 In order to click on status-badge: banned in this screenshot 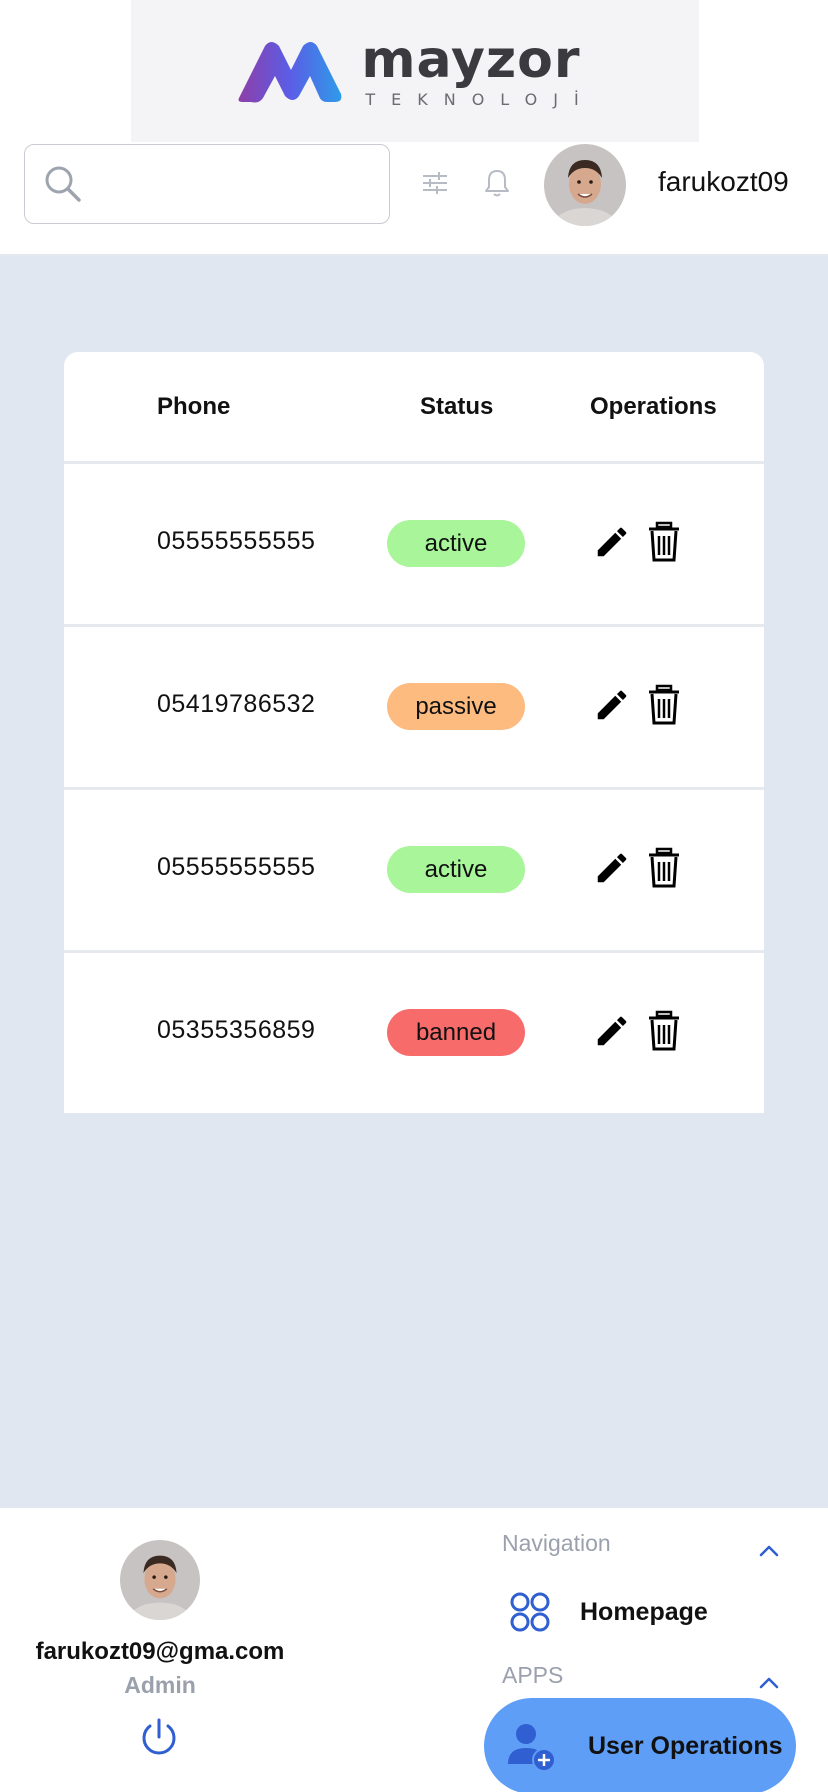, I will do `click(456, 1032)`.